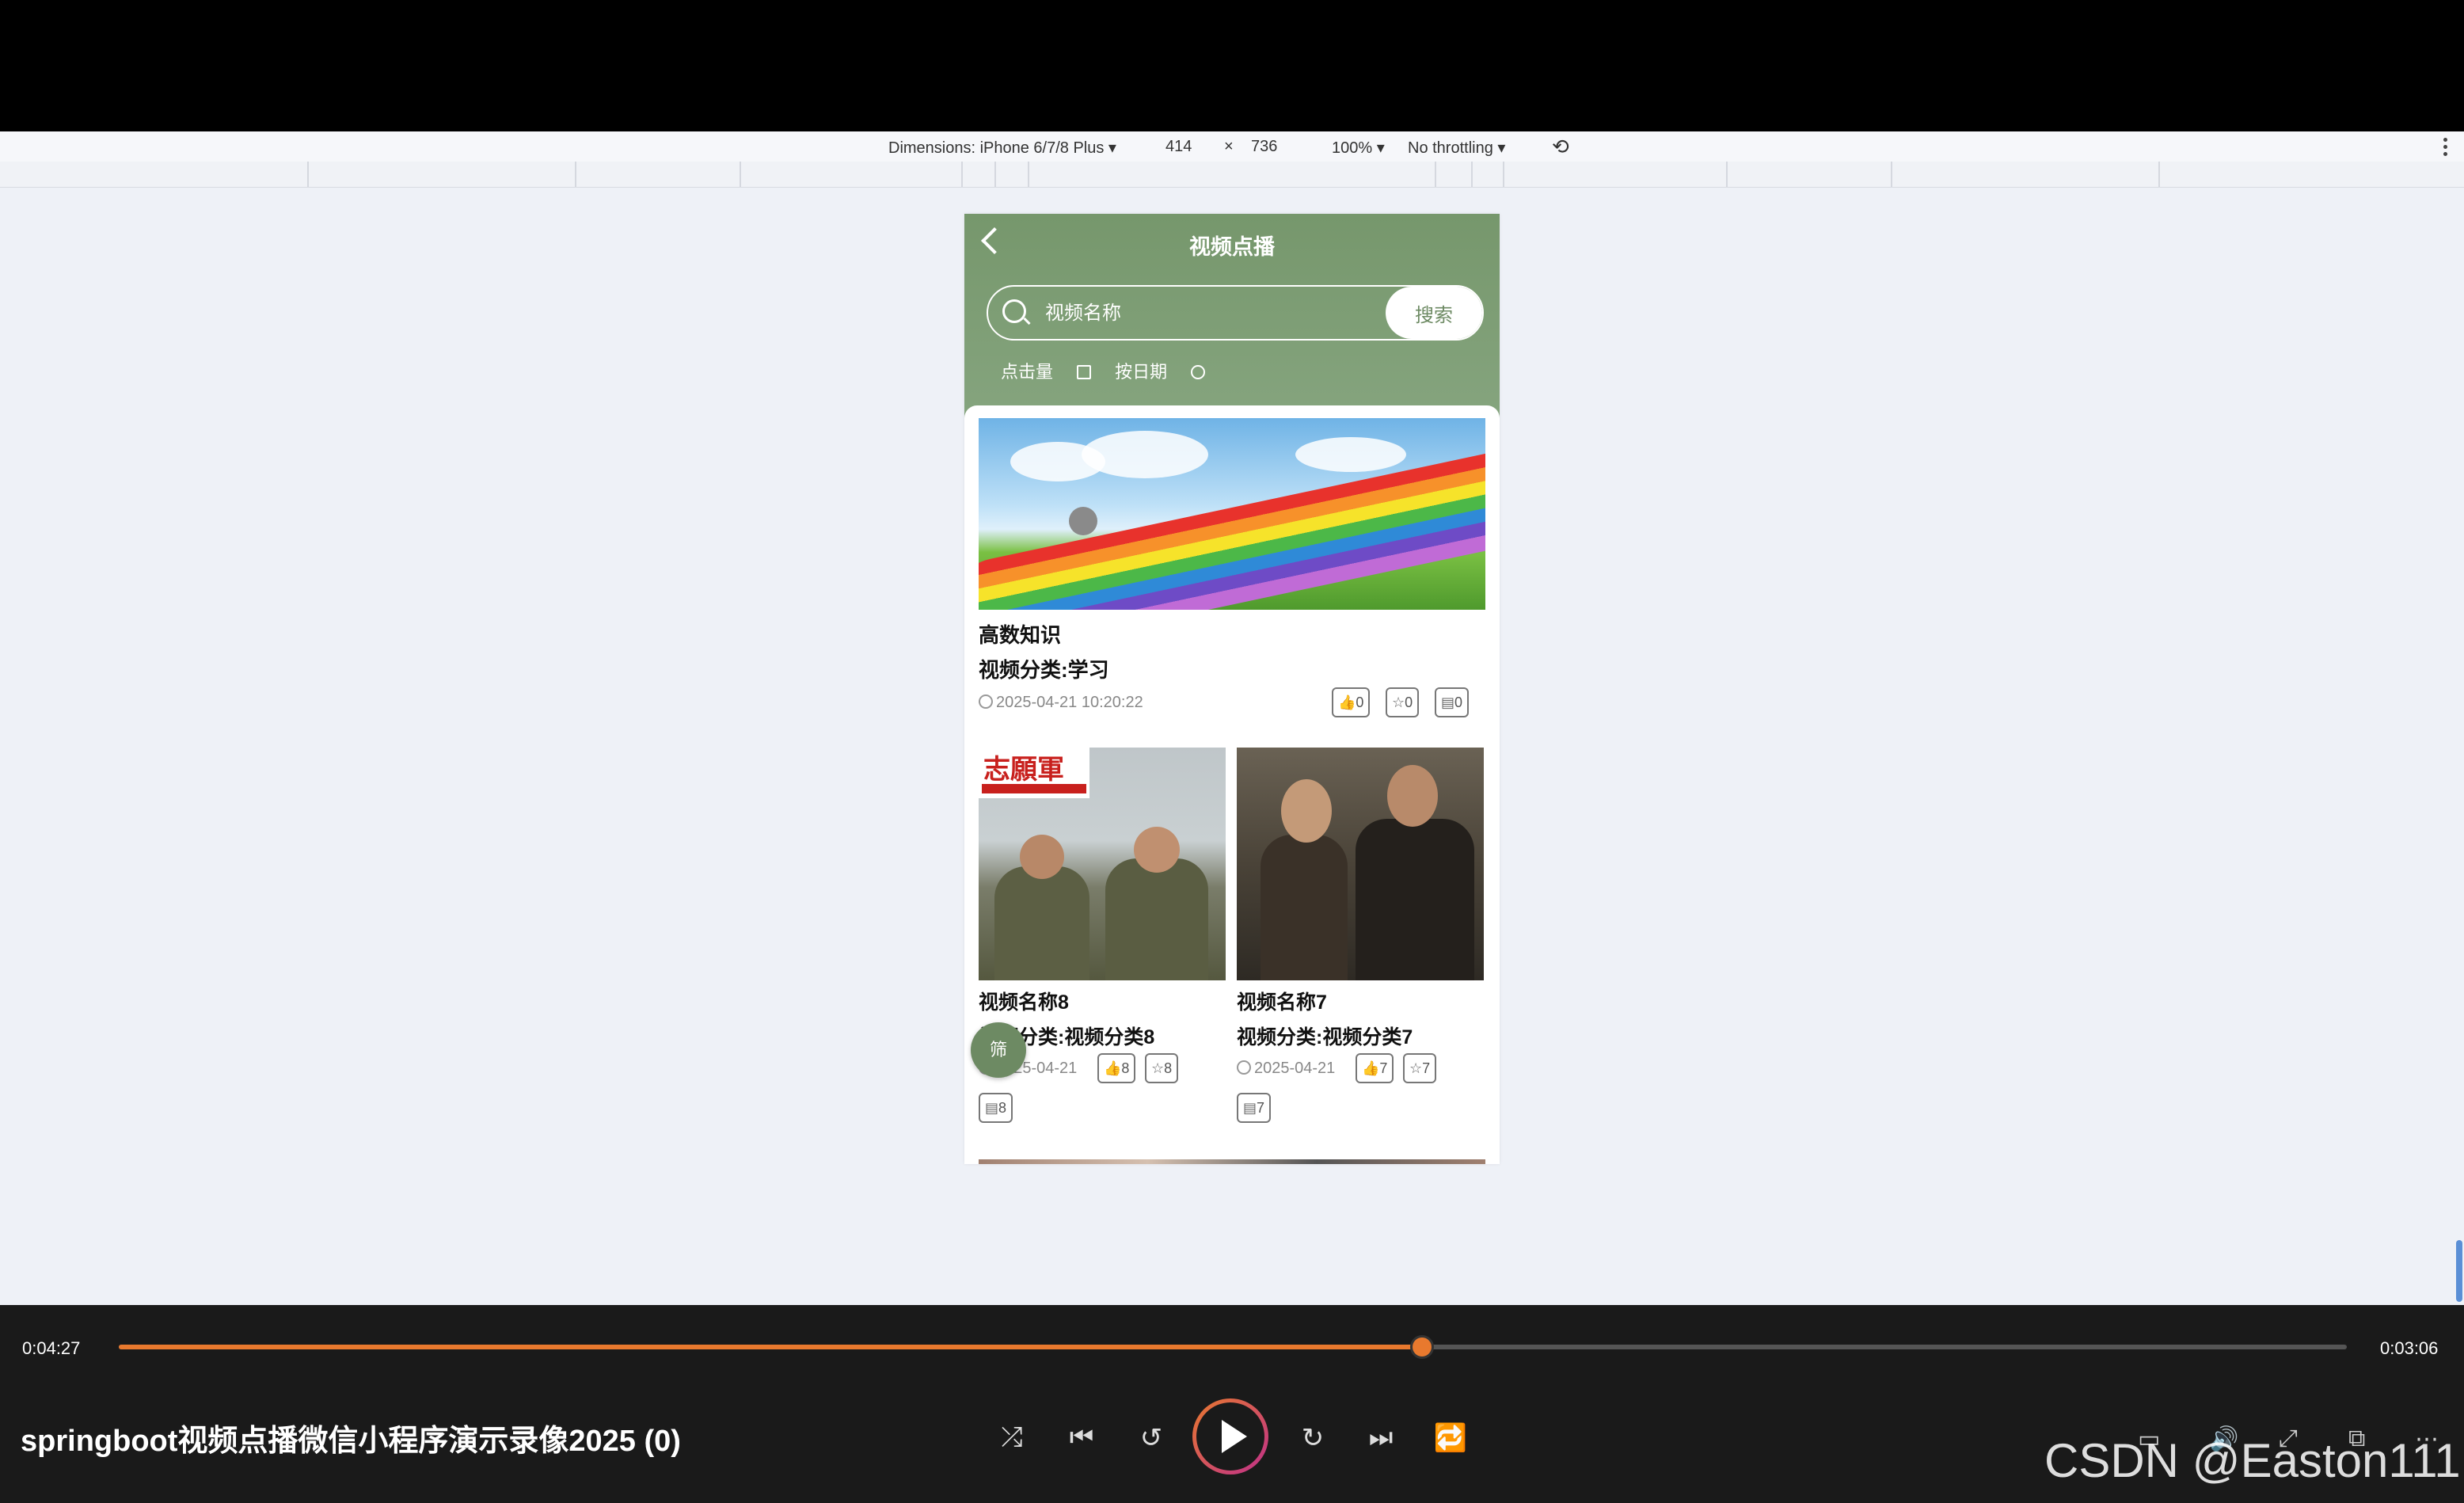 Image resolution: width=2464 pixels, height=1503 pixels. Describe the element at coordinates (2445, 149) in the screenshot. I see `more-options-icon` at that location.